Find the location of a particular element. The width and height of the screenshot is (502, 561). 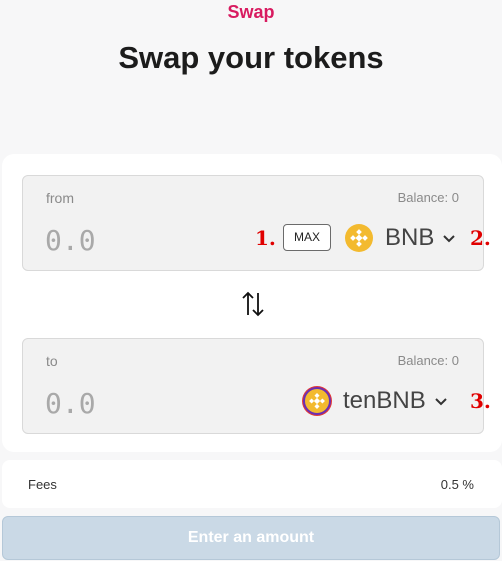

from-label: from is located at coordinates (60, 198).